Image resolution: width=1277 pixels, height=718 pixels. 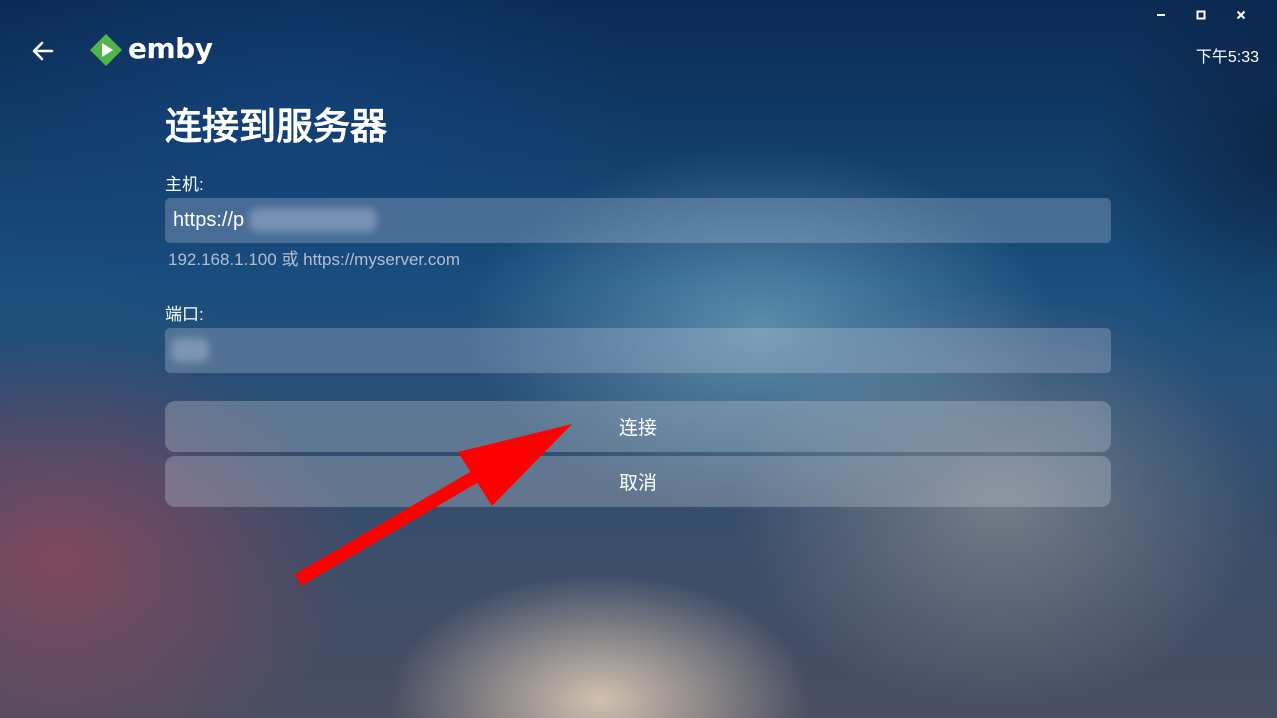 What do you see at coordinates (106, 50) in the screenshot?
I see `emby-logo-icon` at bounding box center [106, 50].